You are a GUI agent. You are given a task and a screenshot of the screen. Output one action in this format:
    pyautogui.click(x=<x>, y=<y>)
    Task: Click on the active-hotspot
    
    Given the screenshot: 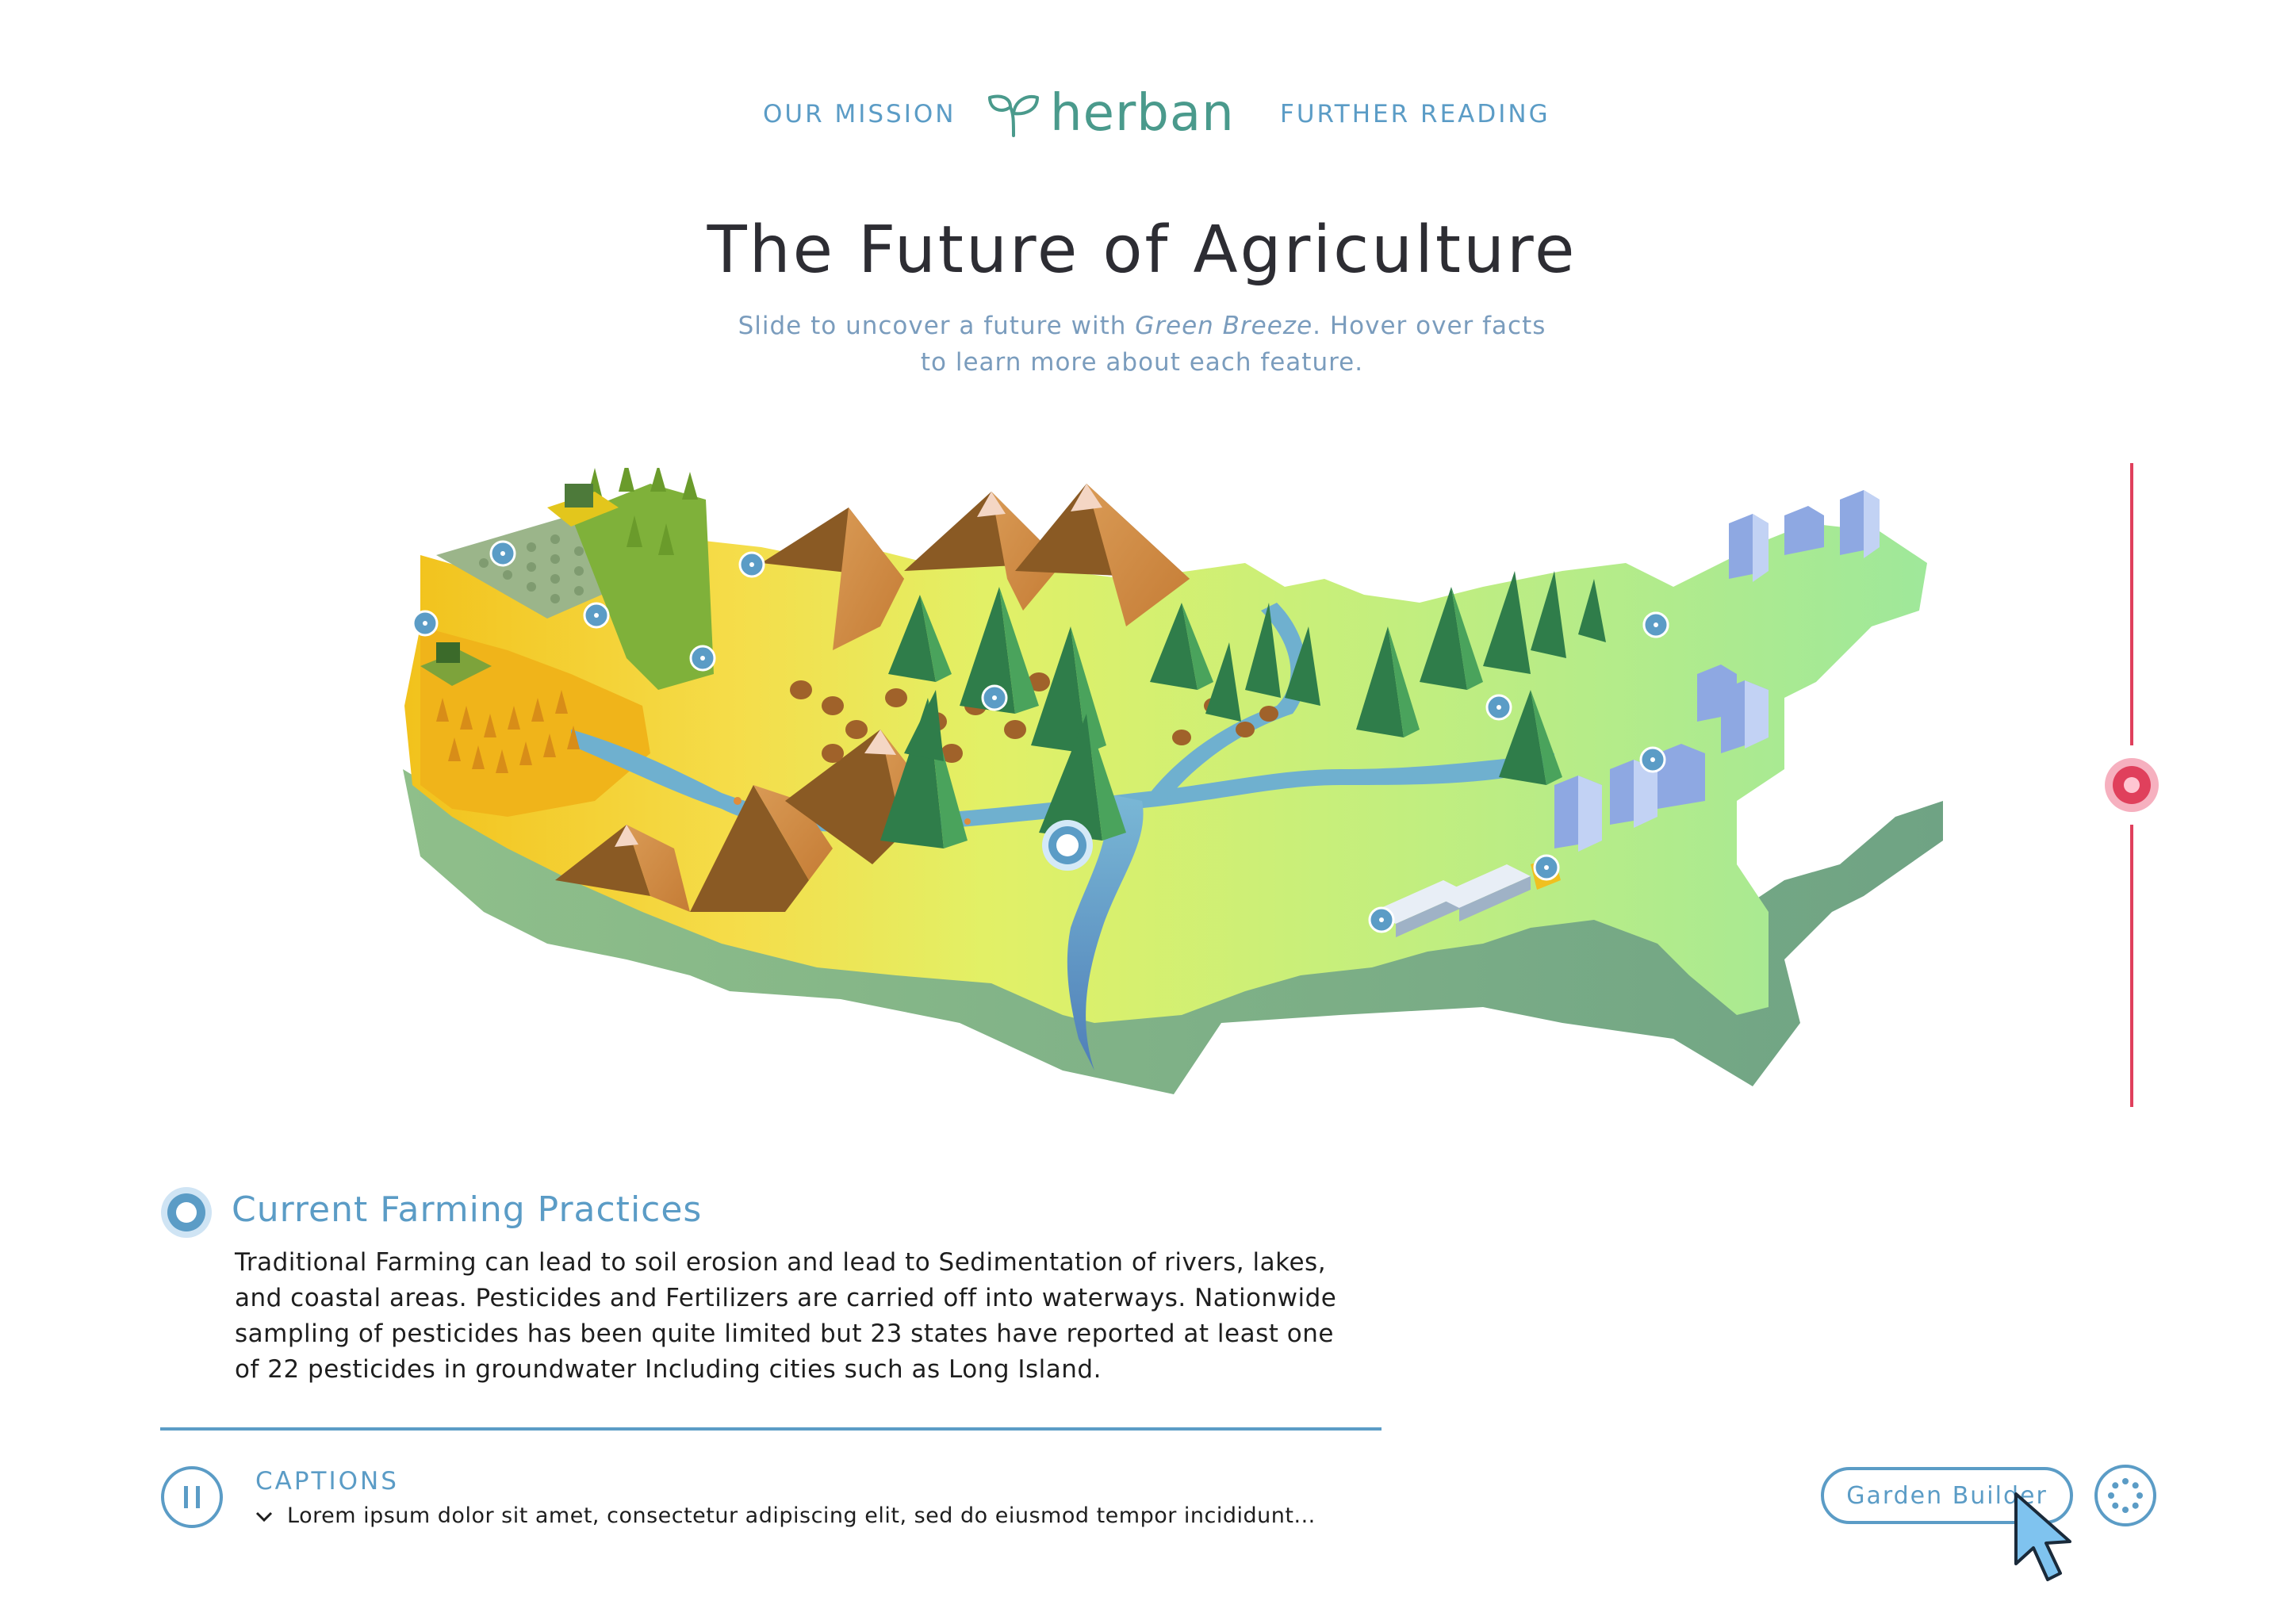 What is the action you would take?
    pyautogui.click(x=1067, y=845)
    